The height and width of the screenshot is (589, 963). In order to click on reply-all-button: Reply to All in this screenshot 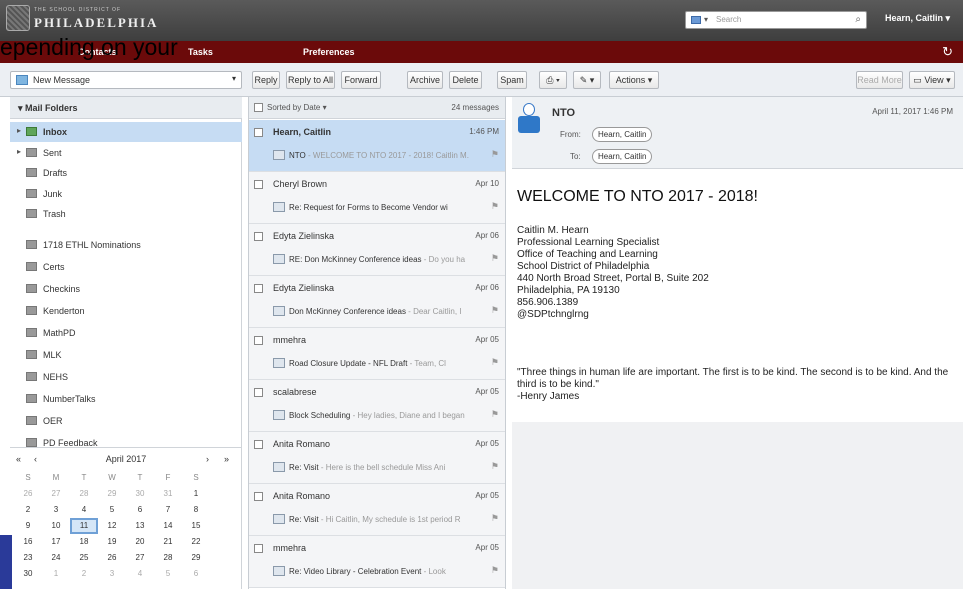, I will do `click(310, 80)`.